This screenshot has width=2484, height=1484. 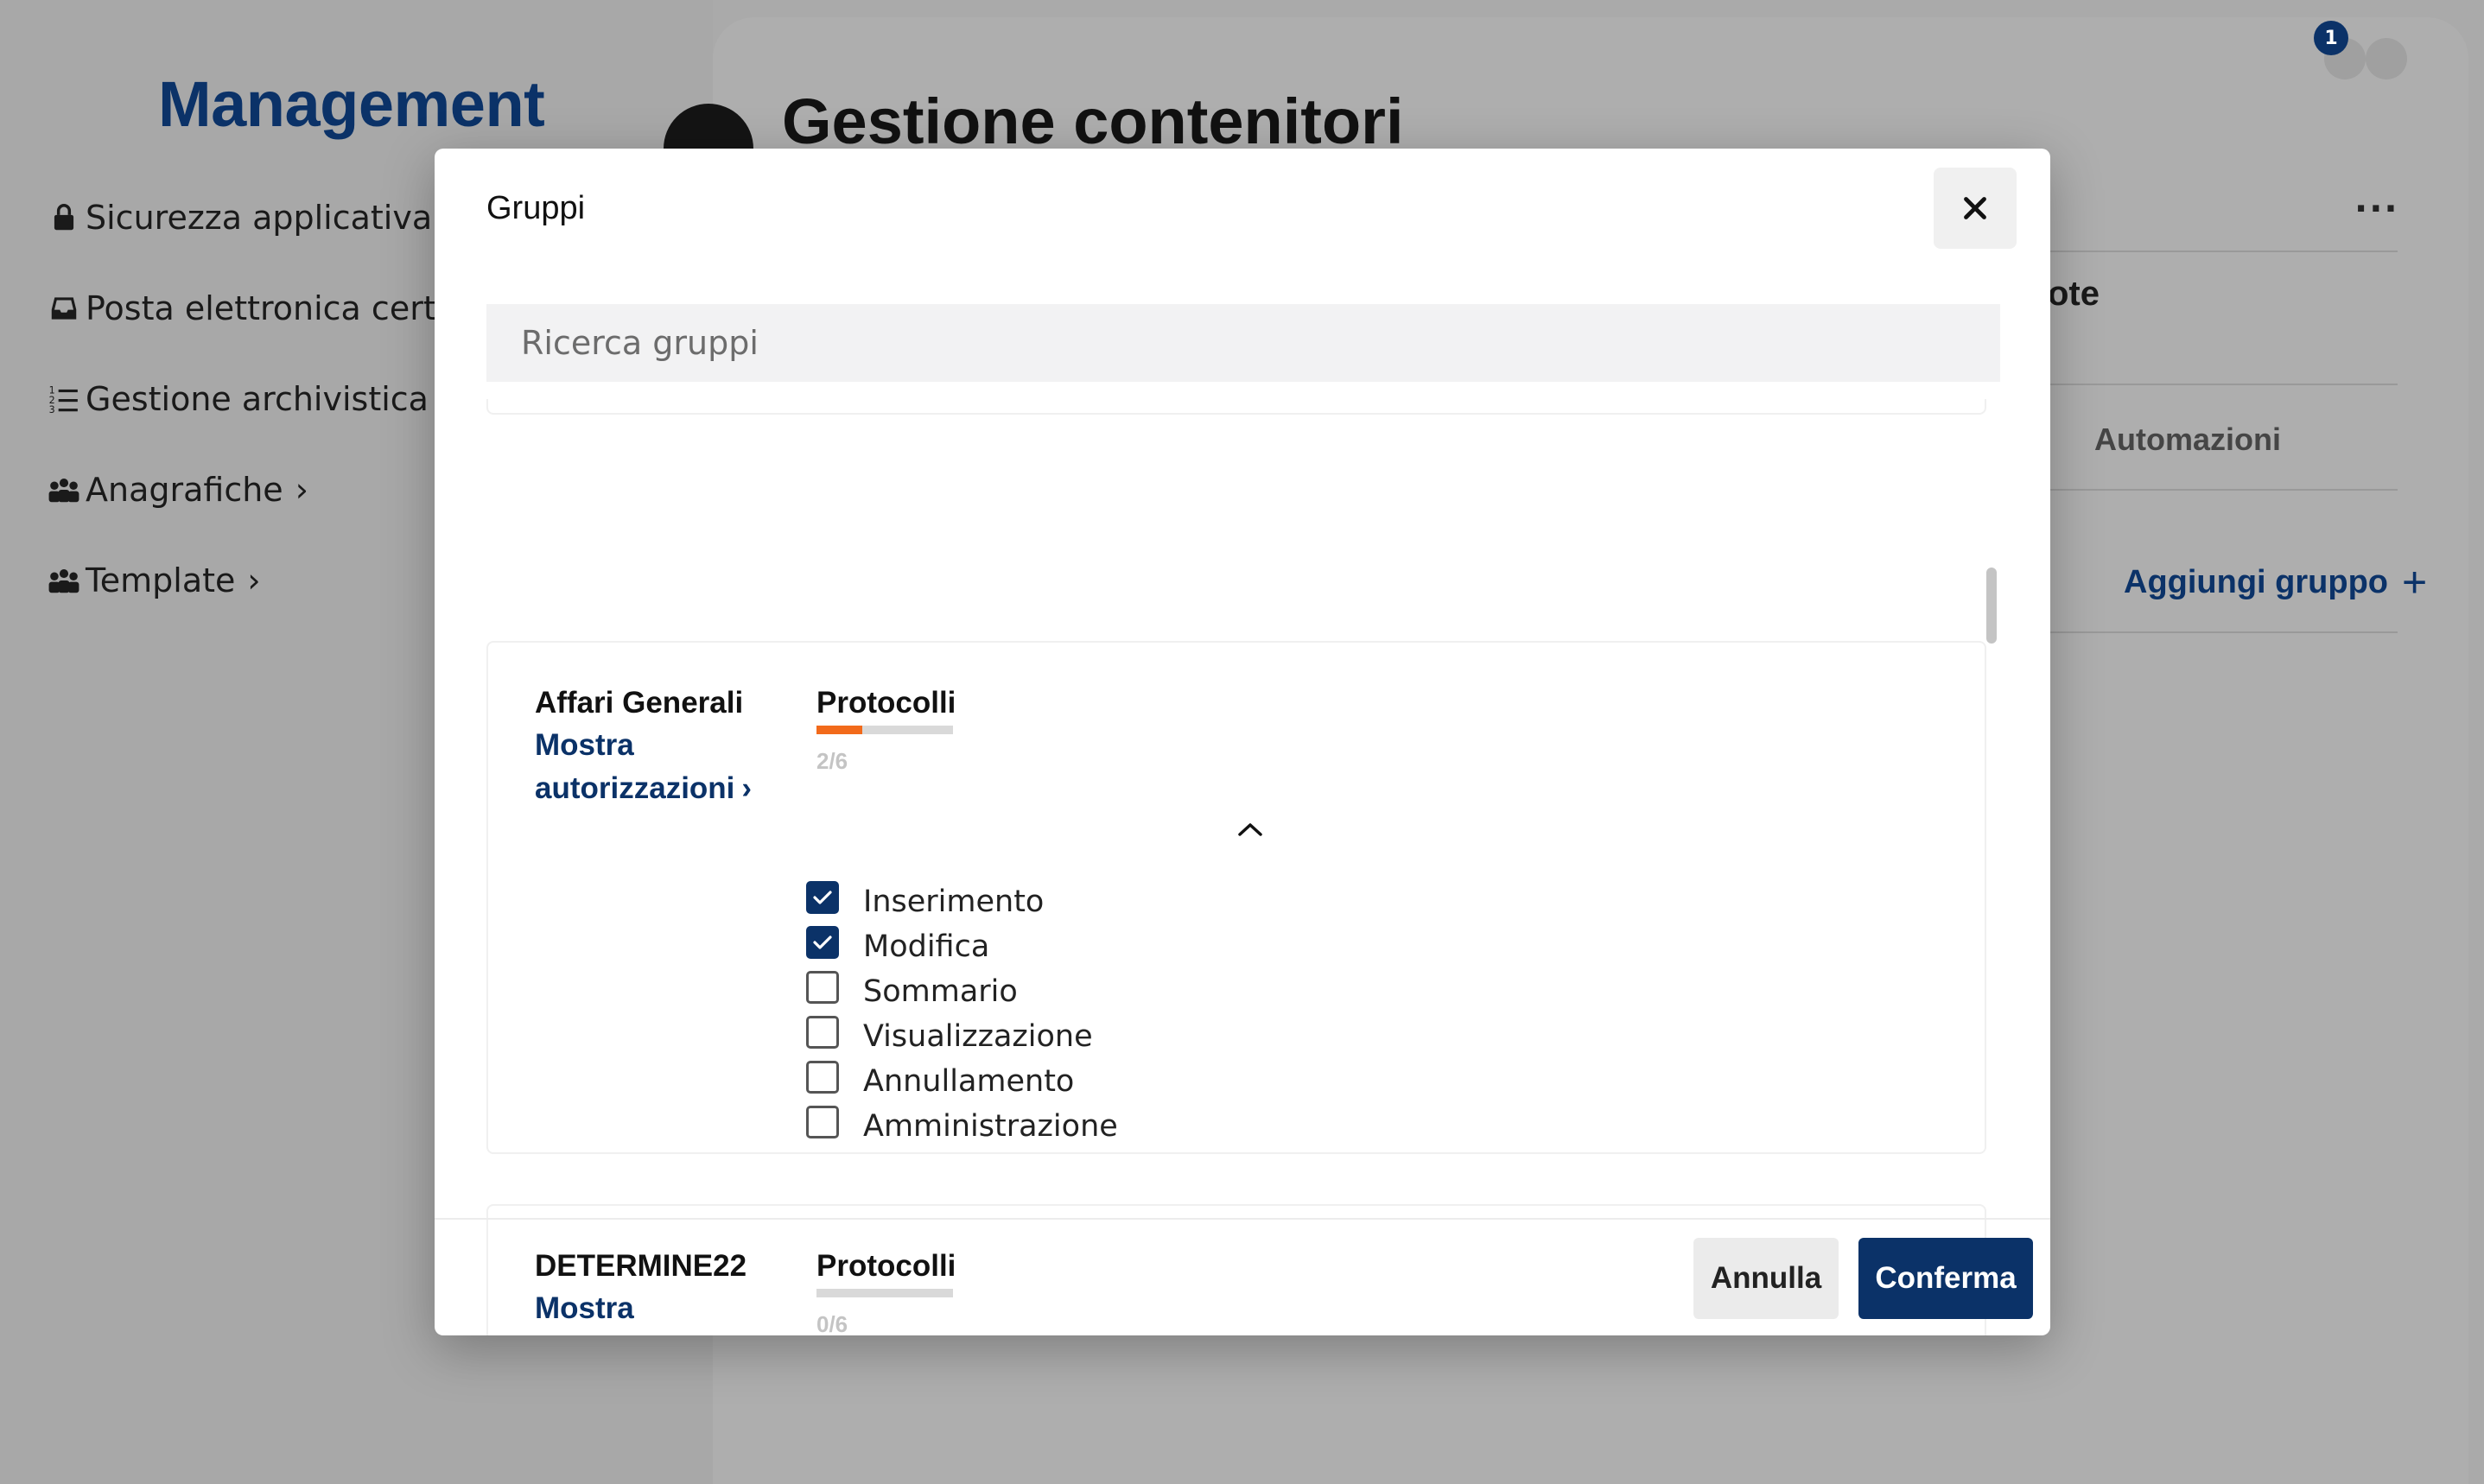 What do you see at coordinates (969, 1081) in the screenshot?
I see `permission-label: Annullamento` at bounding box center [969, 1081].